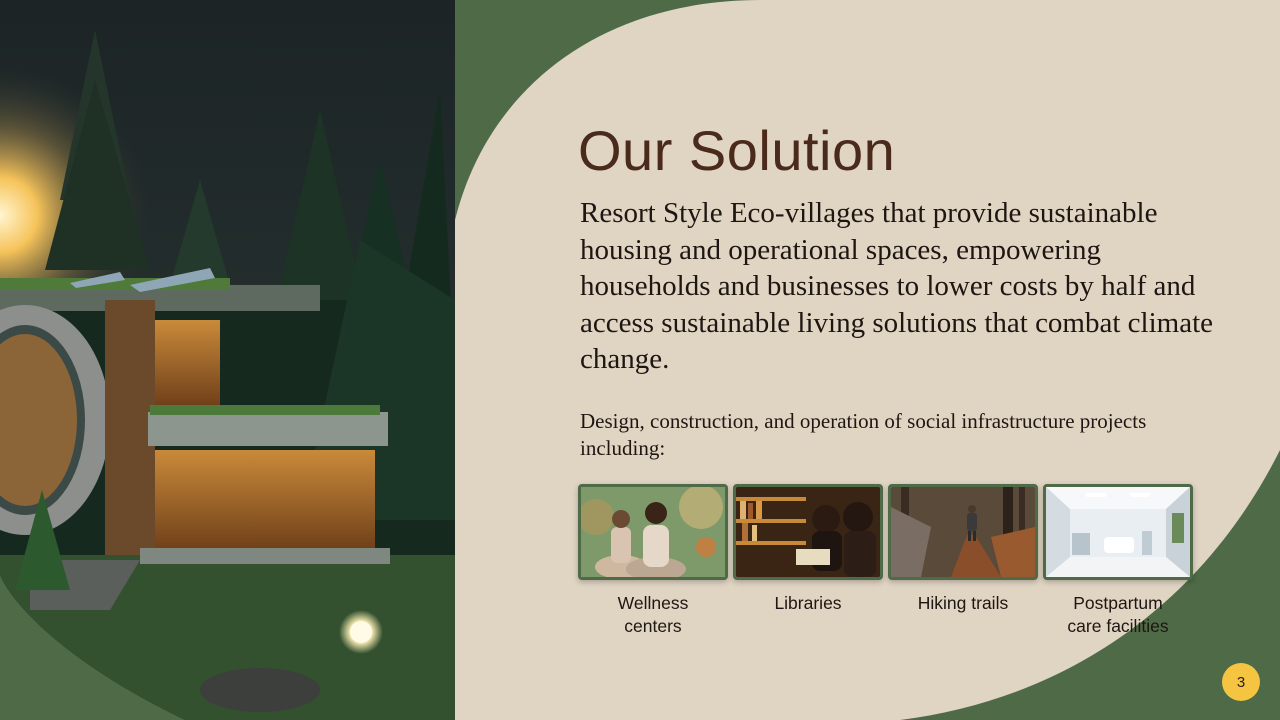 This screenshot has height=720, width=1280. I want to click on project-libraries: Libraries, so click(808, 549).